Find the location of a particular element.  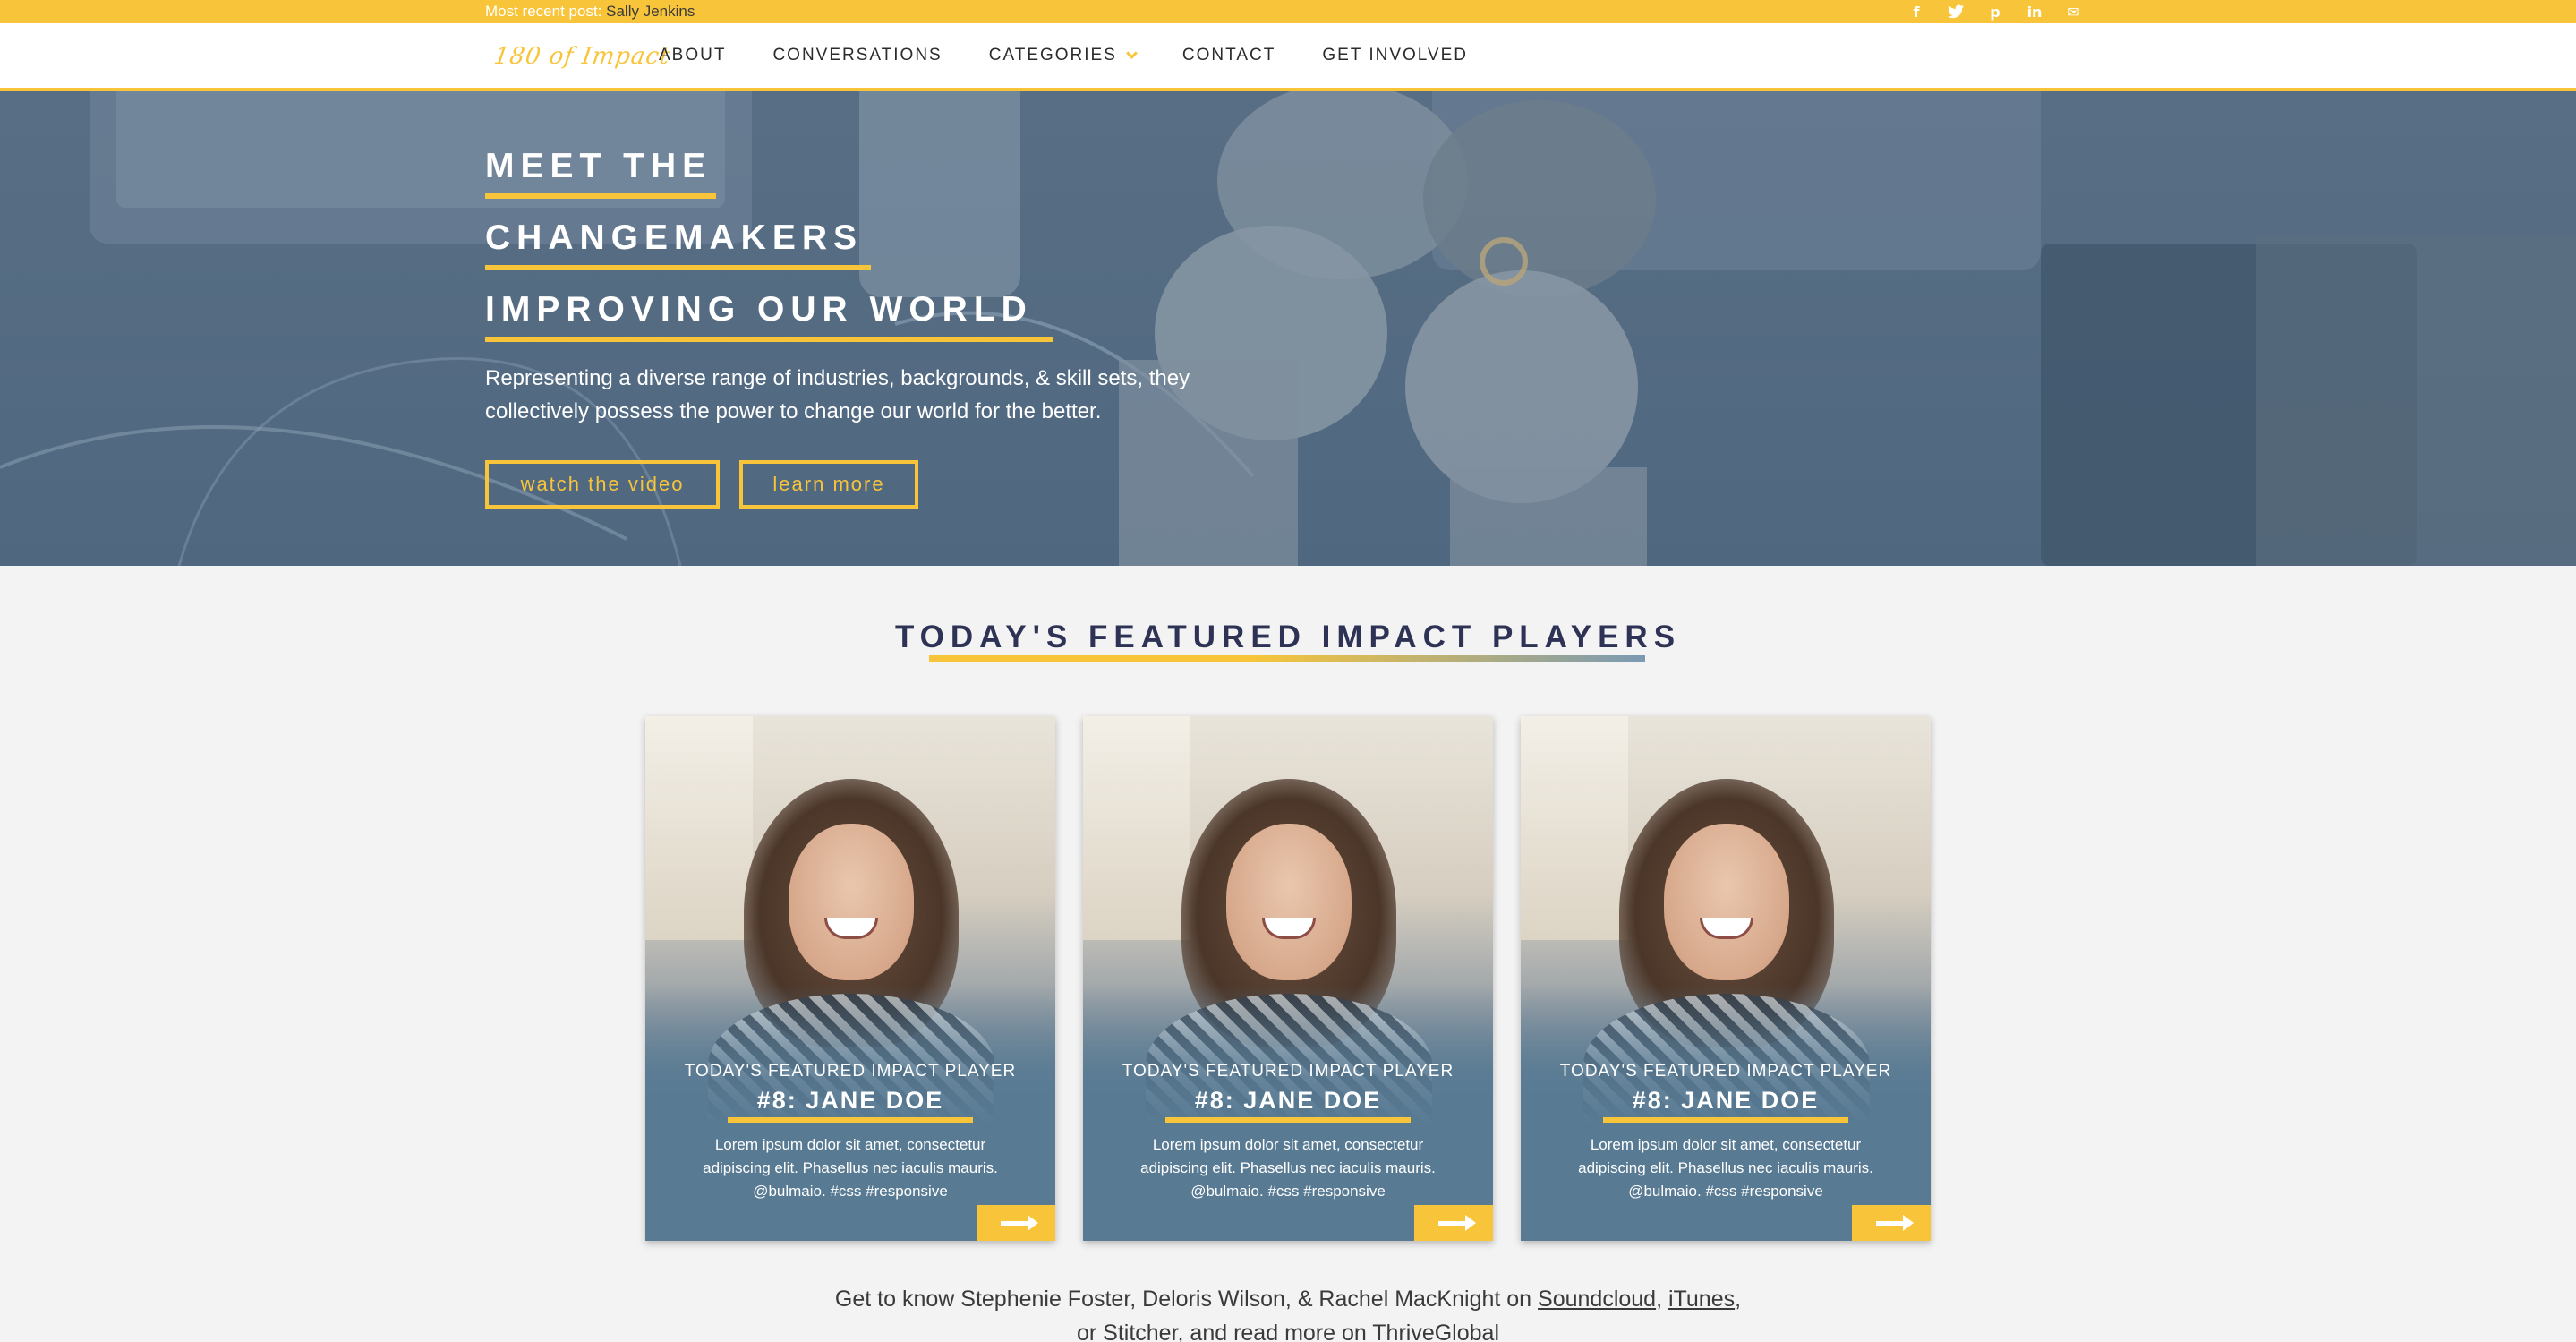

hero-heading-text: MEET THE is located at coordinates (598, 166).